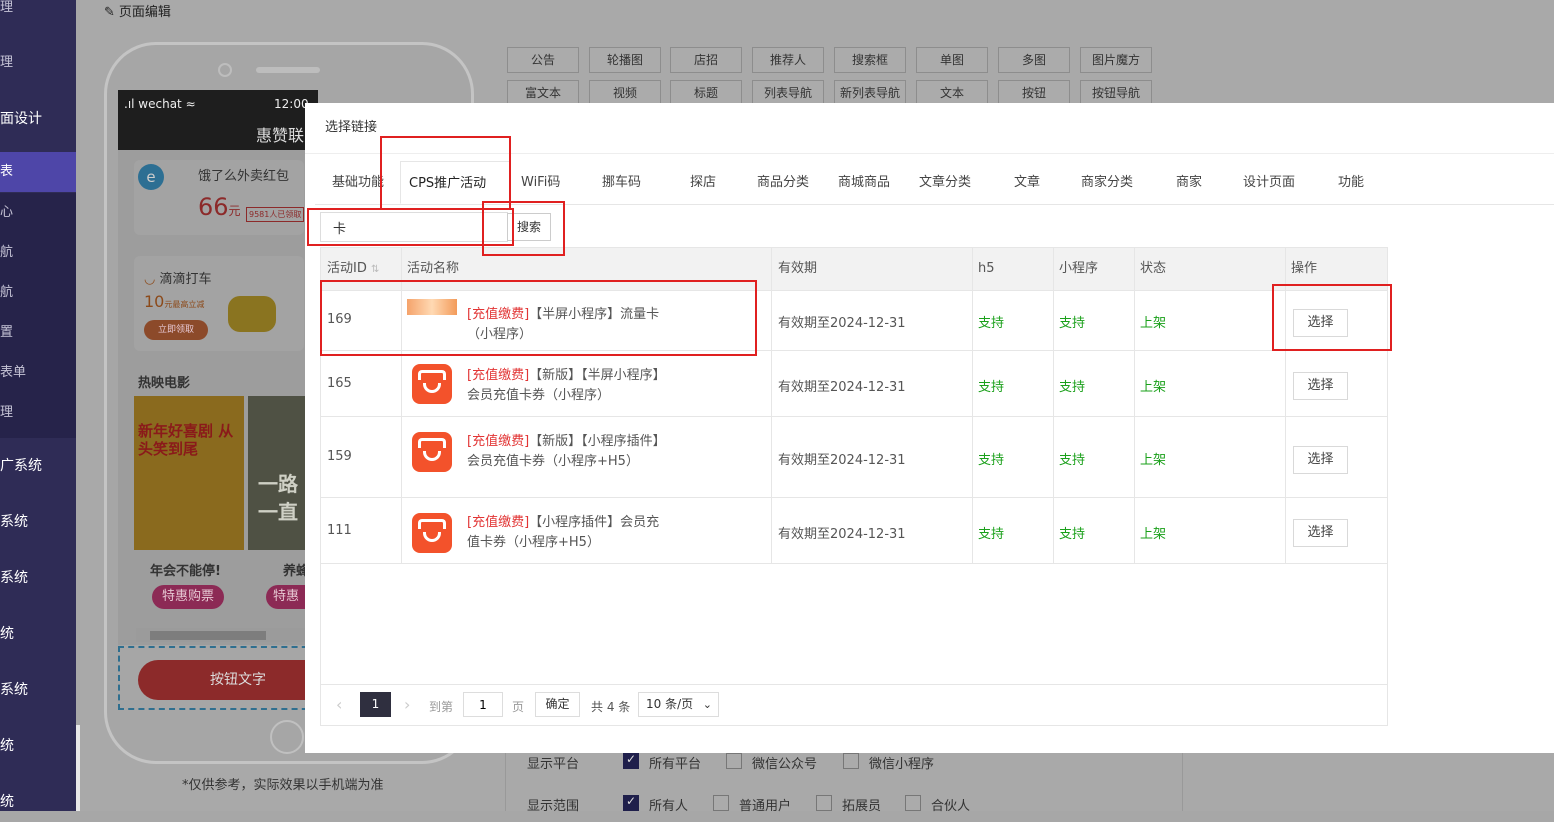  I want to click on tab-mall-goods: 商城商品, so click(864, 182).